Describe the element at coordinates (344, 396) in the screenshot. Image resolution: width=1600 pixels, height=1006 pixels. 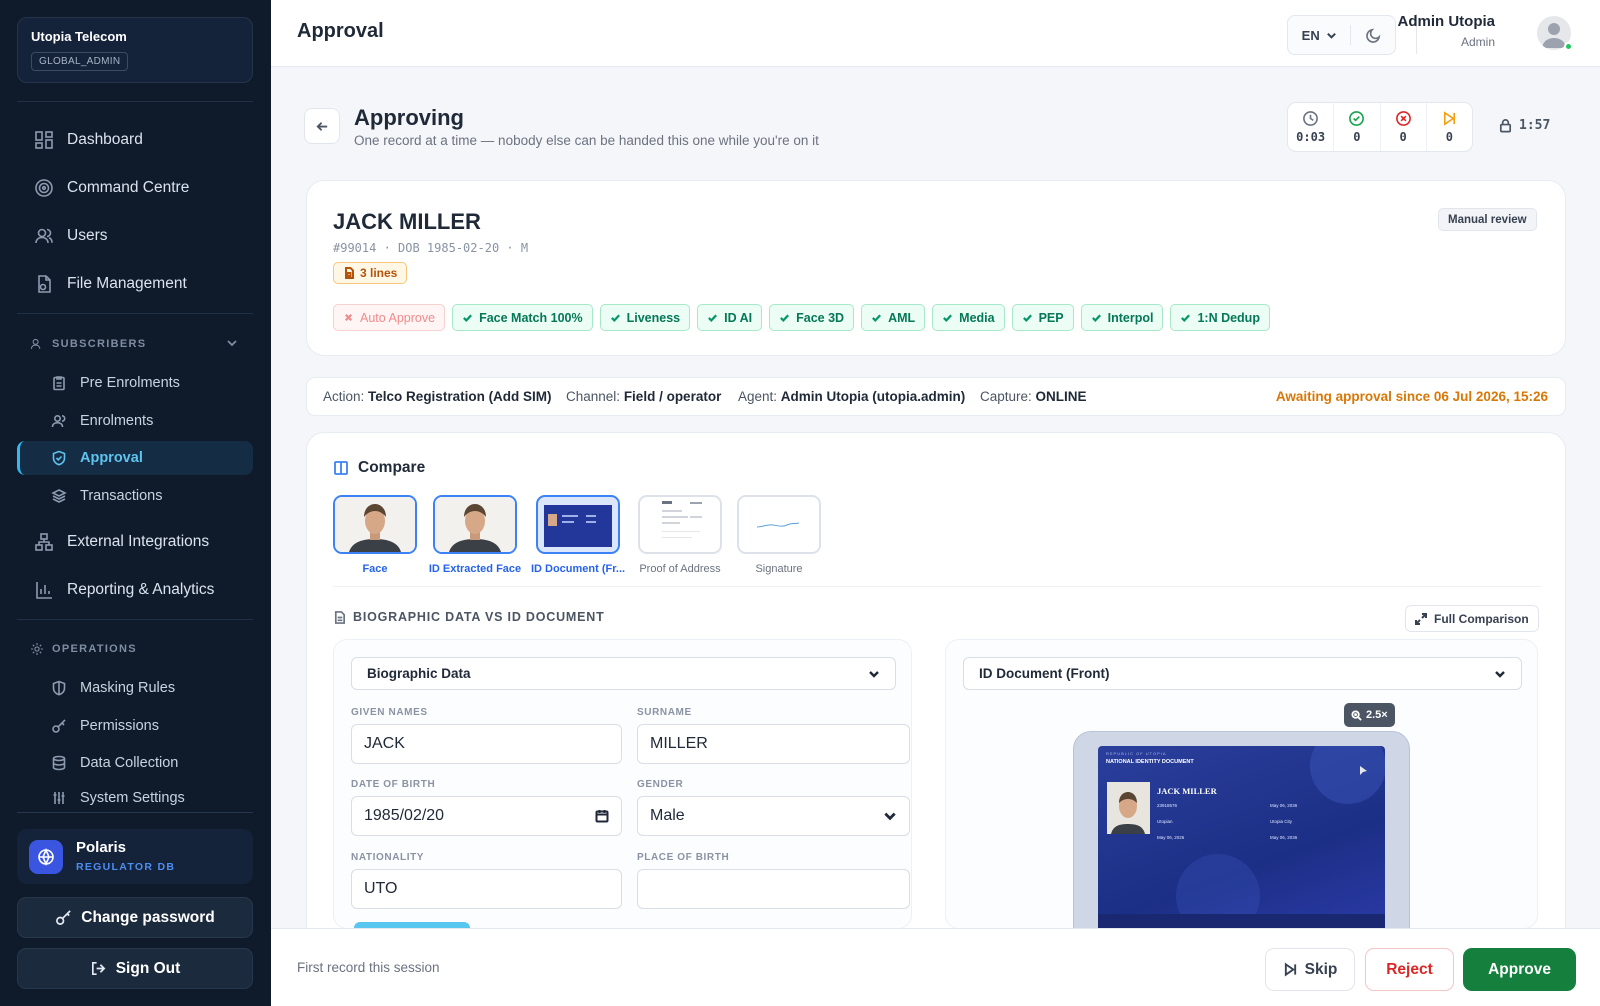
I see `info-label: Action:` at that location.